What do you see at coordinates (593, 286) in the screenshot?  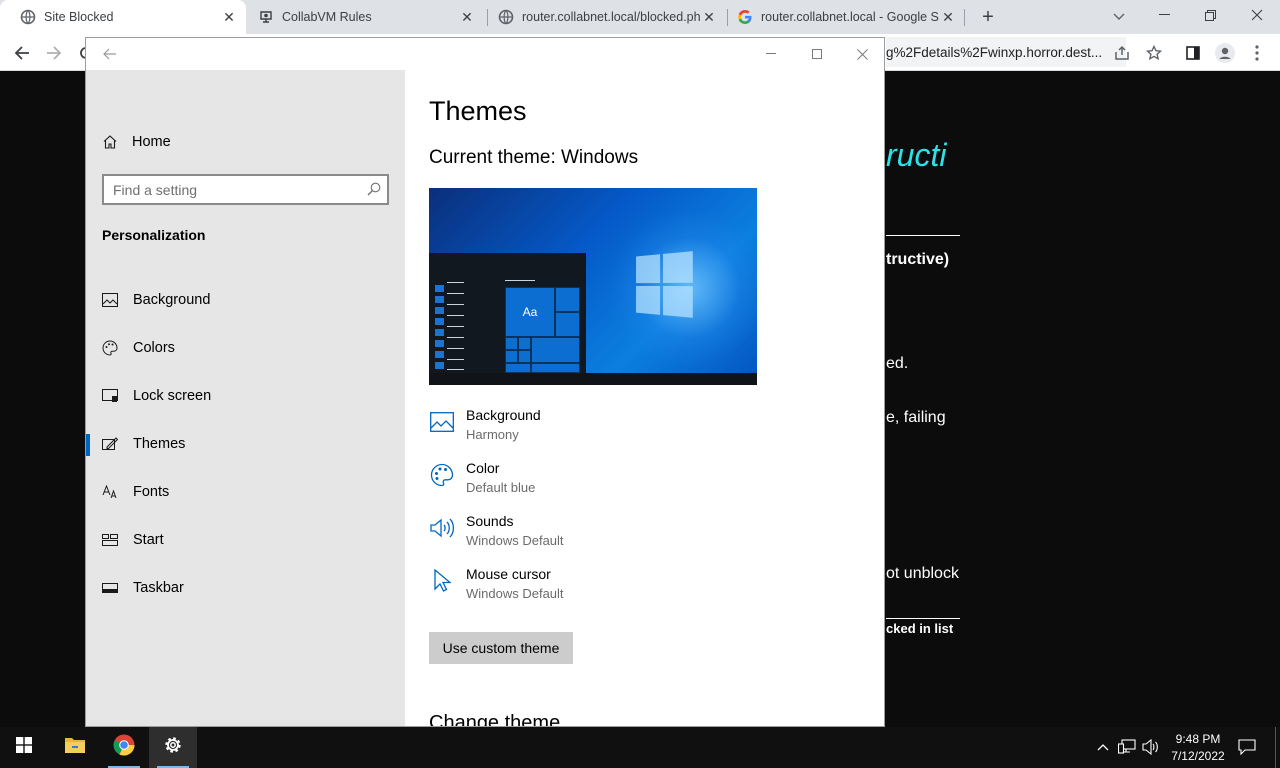 I see `theme-preview-image: Aa` at bounding box center [593, 286].